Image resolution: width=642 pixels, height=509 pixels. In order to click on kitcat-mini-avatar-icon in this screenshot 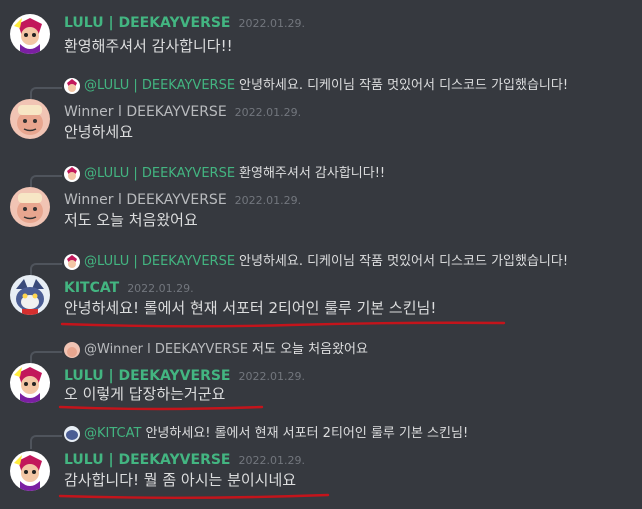, I will do `click(72, 434)`.